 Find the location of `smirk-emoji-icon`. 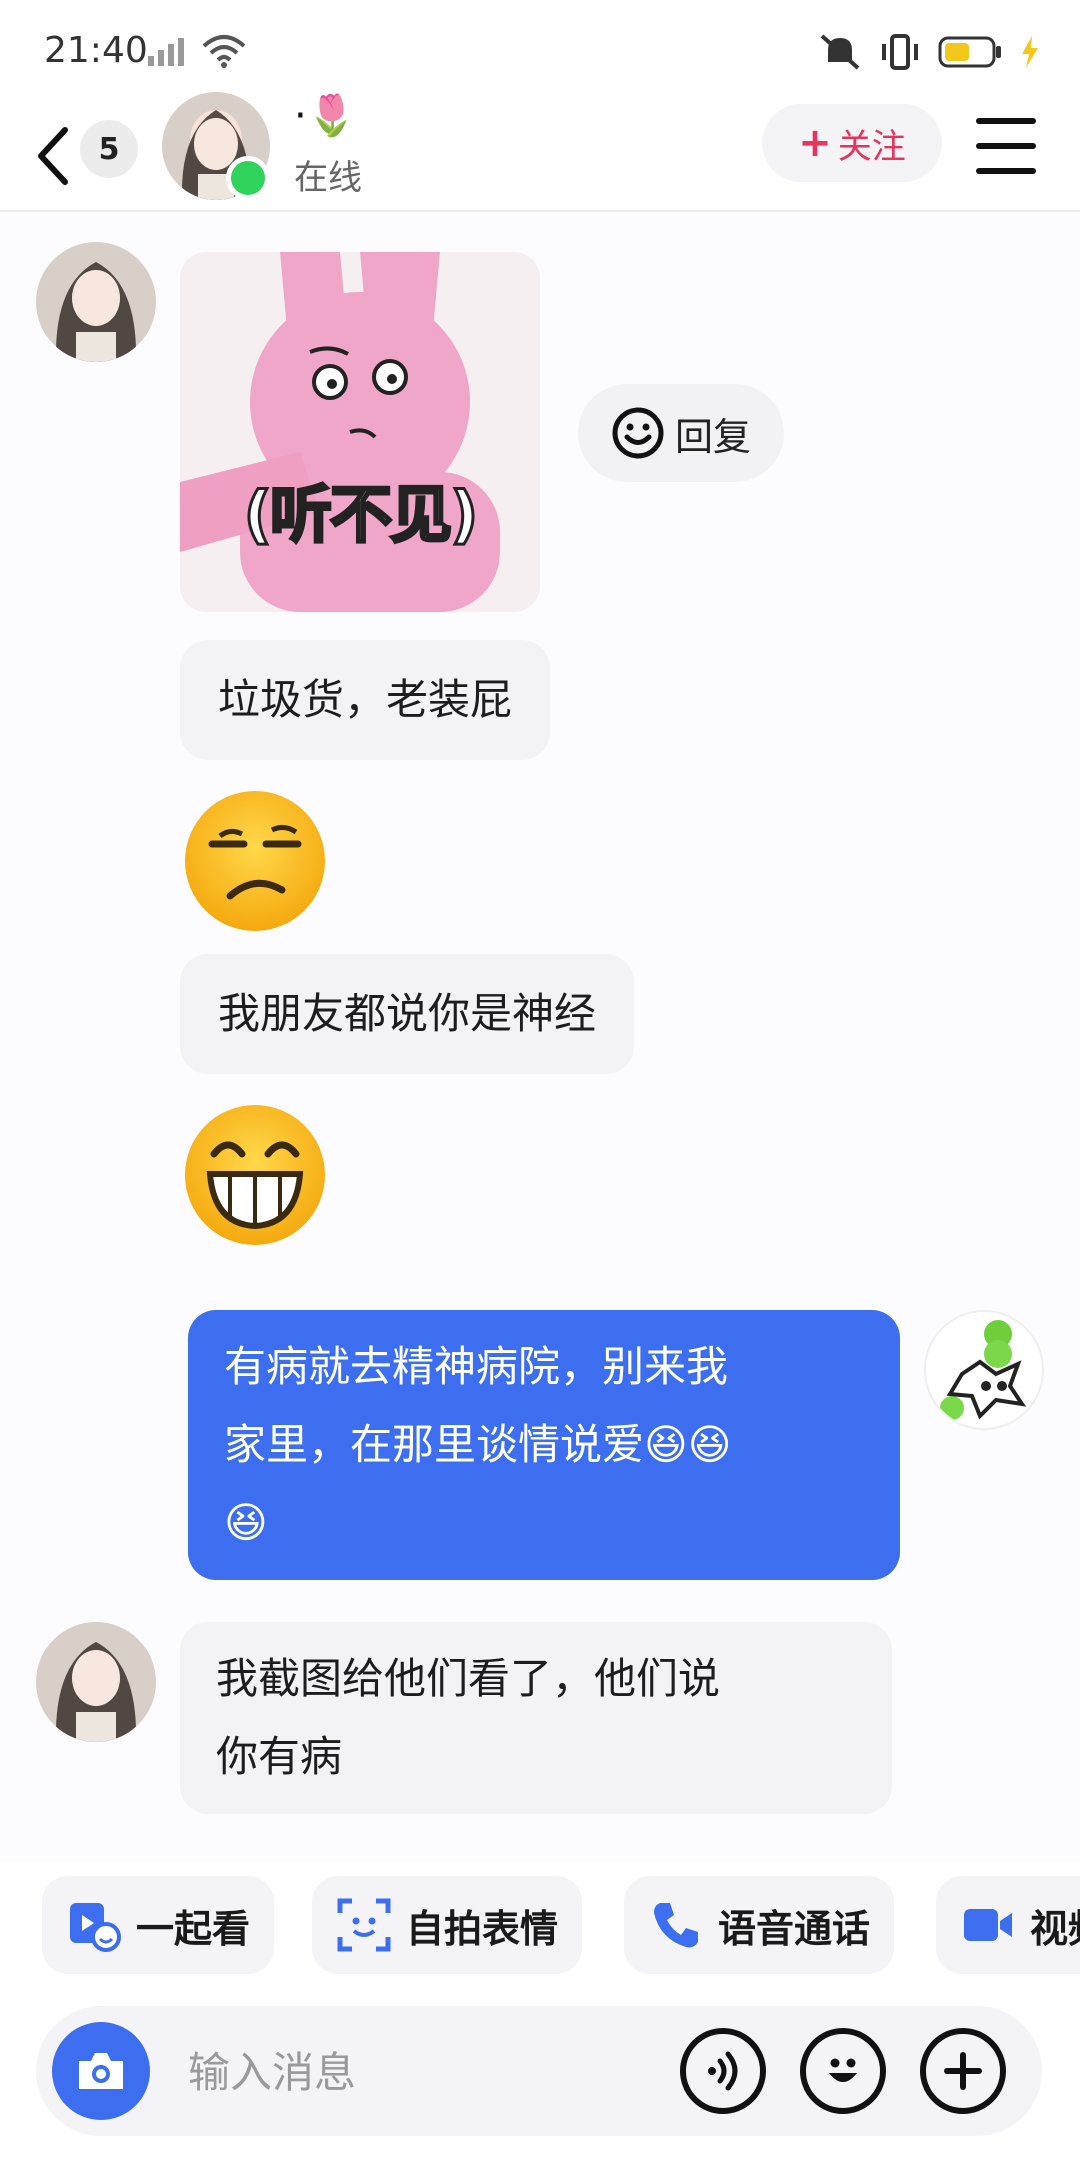

smirk-emoji-icon is located at coordinates (255, 861).